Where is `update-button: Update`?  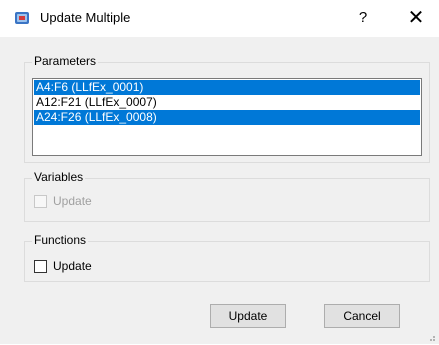 update-button: Update is located at coordinates (248, 316).